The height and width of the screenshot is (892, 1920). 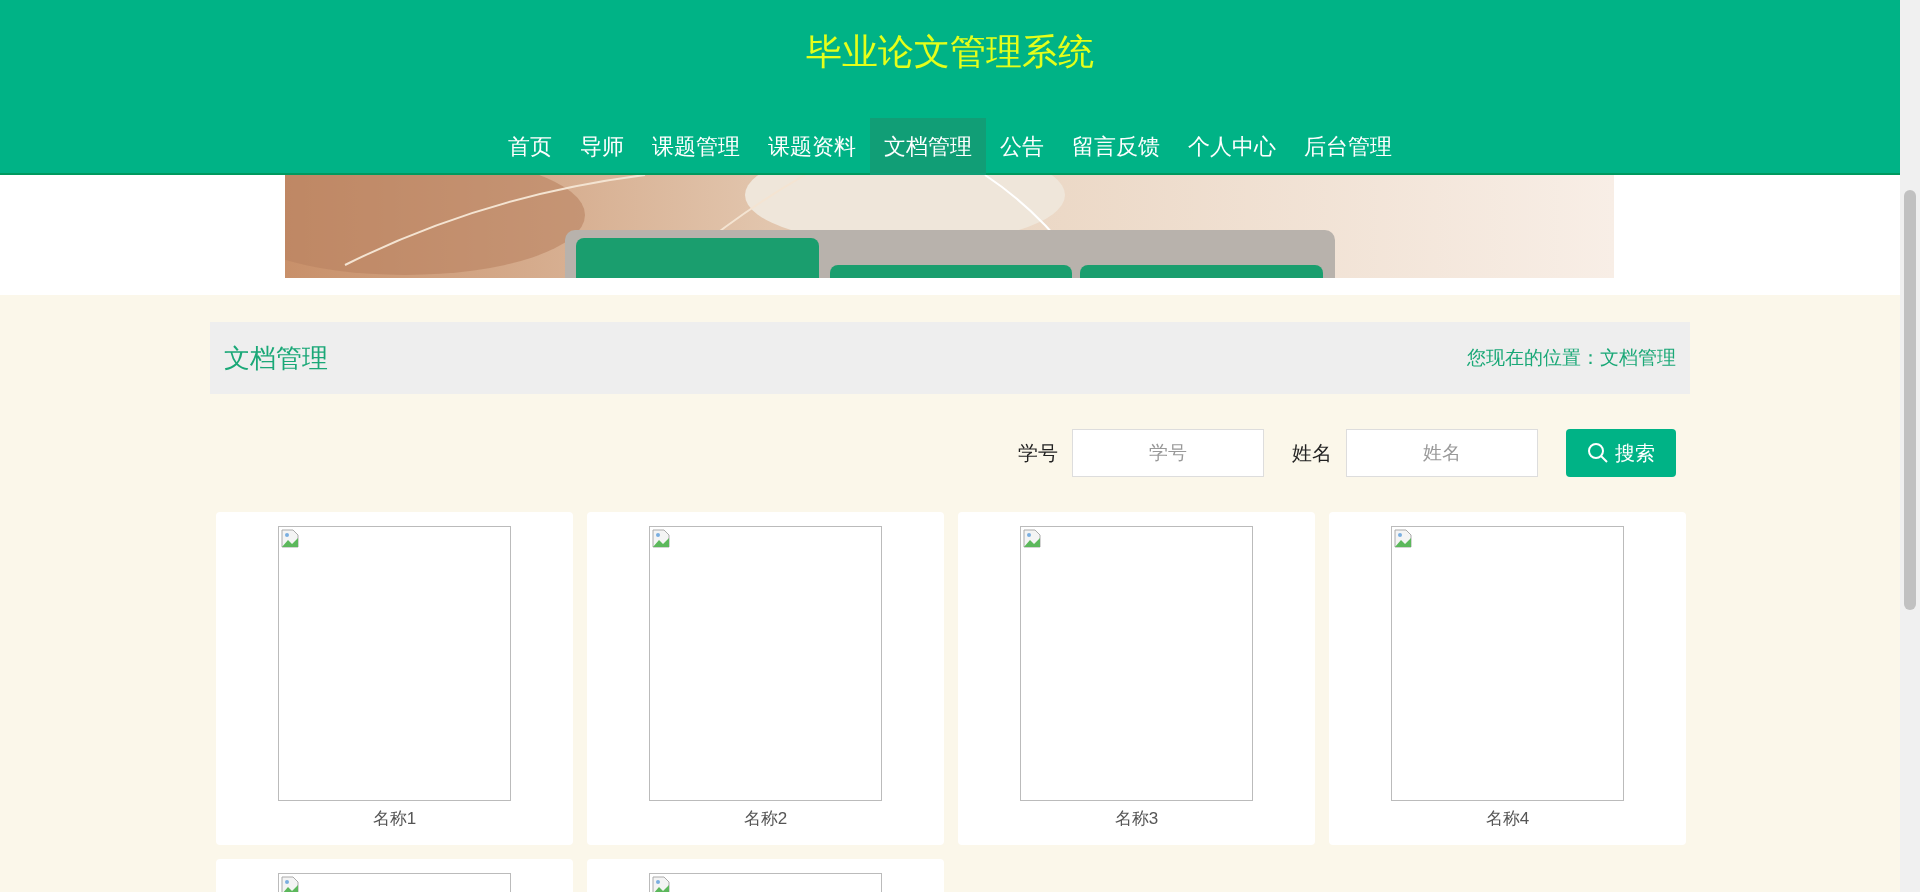 What do you see at coordinates (1507, 819) in the screenshot?
I see `document-name: 名称4` at bounding box center [1507, 819].